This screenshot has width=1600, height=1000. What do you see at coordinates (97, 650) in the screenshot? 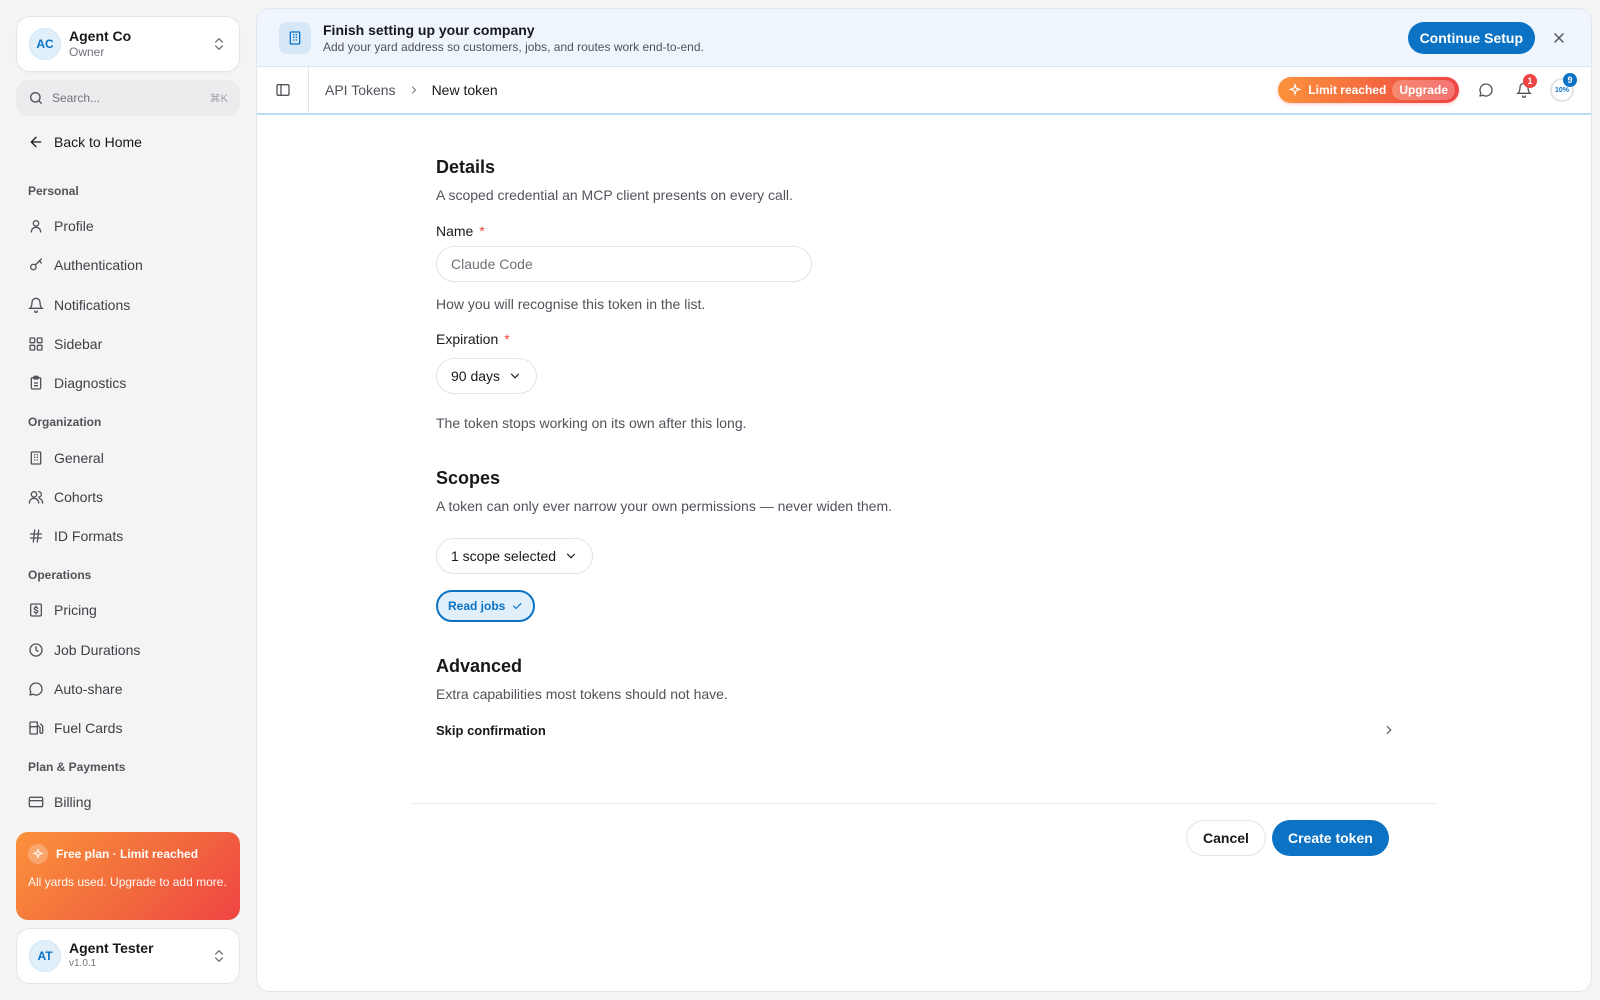
I see `sidebar-item-label: Job Durations` at bounding box center [97, 650].